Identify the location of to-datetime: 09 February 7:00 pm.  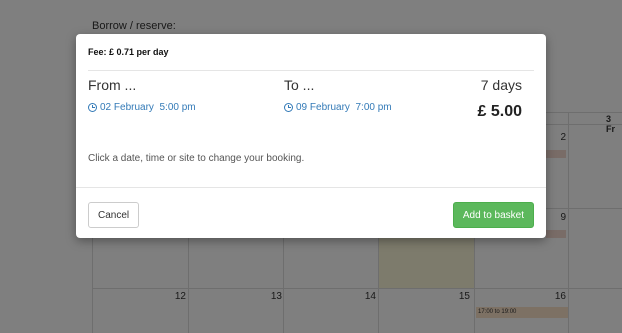
(344, 107).